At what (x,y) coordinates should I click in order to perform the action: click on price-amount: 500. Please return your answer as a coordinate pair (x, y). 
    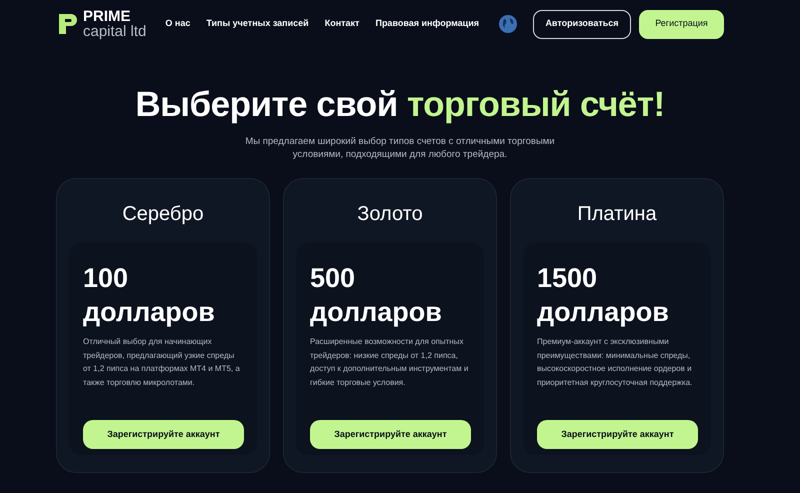
    Looking at the image, I should click on (333, 279).